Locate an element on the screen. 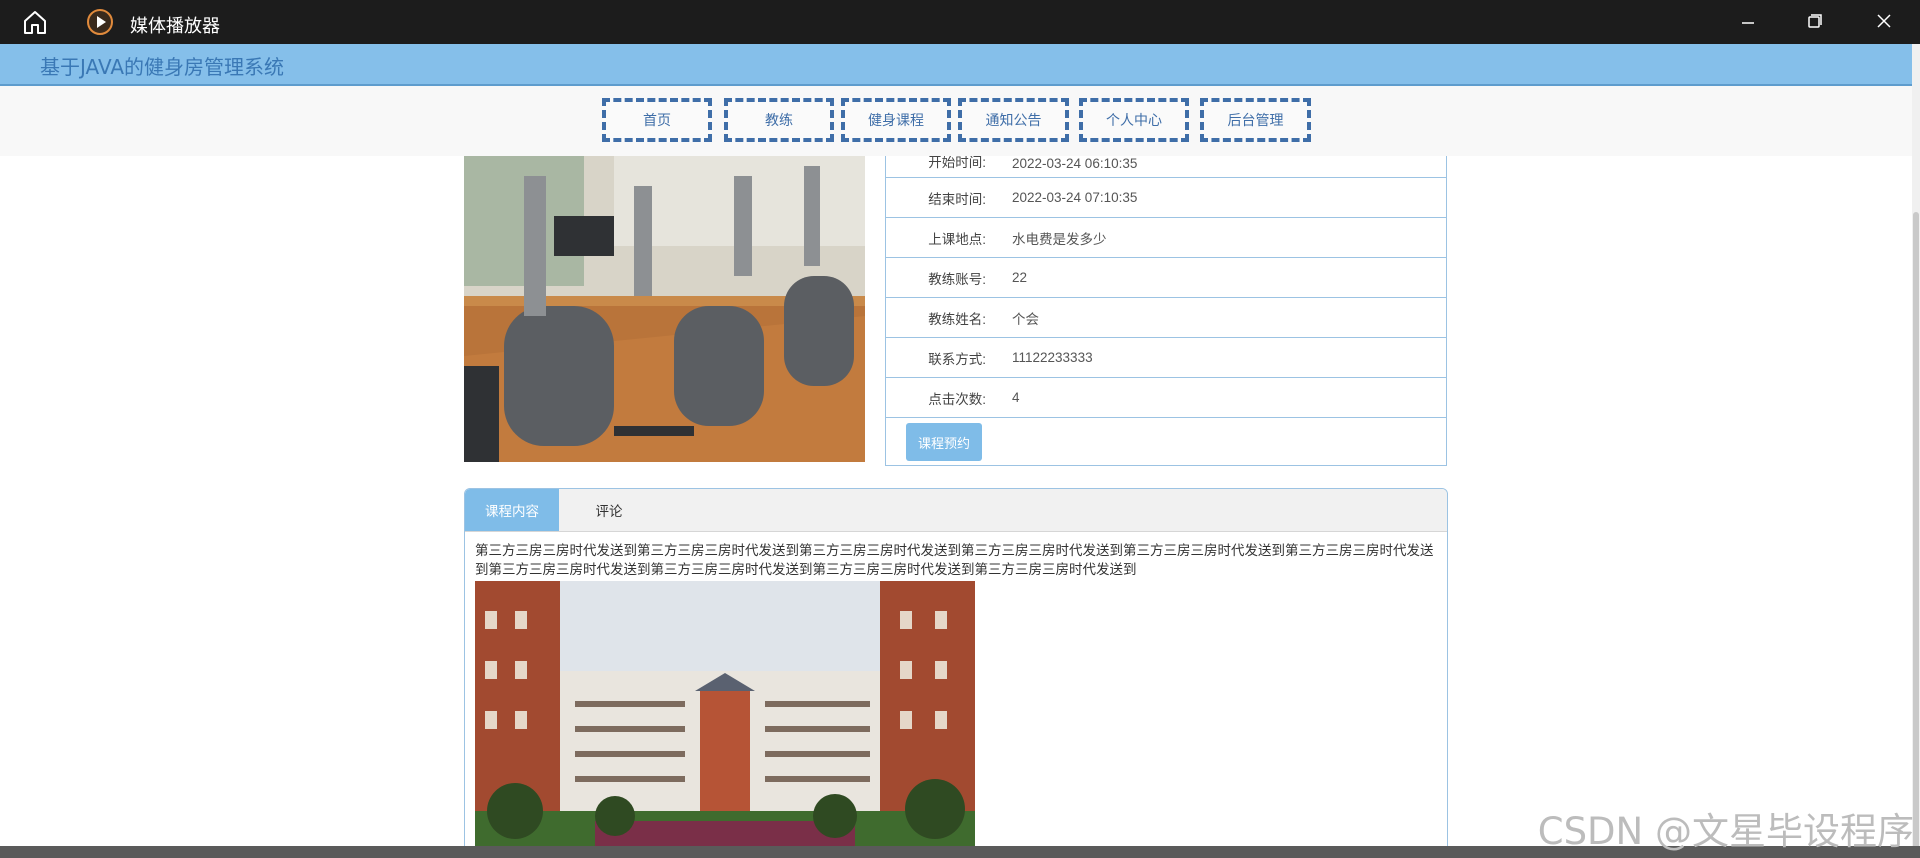  minimize-icon is located at coordinates (1748, 22).